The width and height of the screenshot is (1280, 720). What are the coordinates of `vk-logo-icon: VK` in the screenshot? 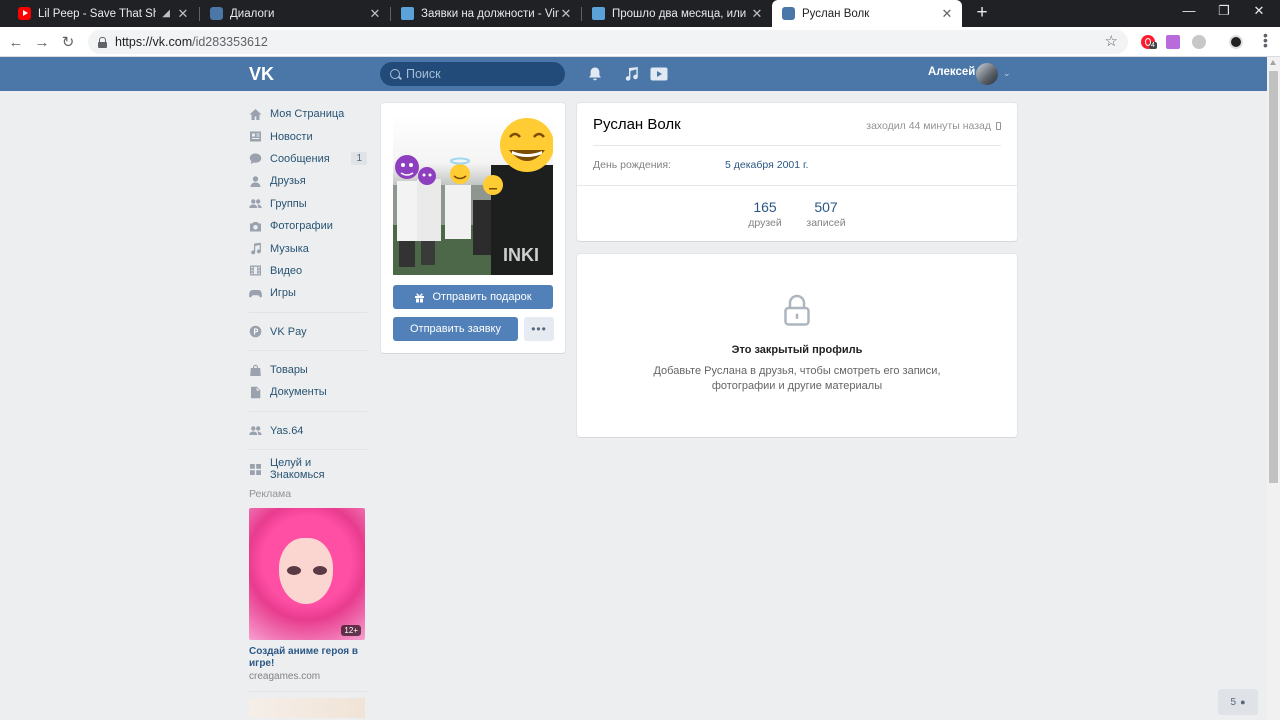 It's located at (262, 73).